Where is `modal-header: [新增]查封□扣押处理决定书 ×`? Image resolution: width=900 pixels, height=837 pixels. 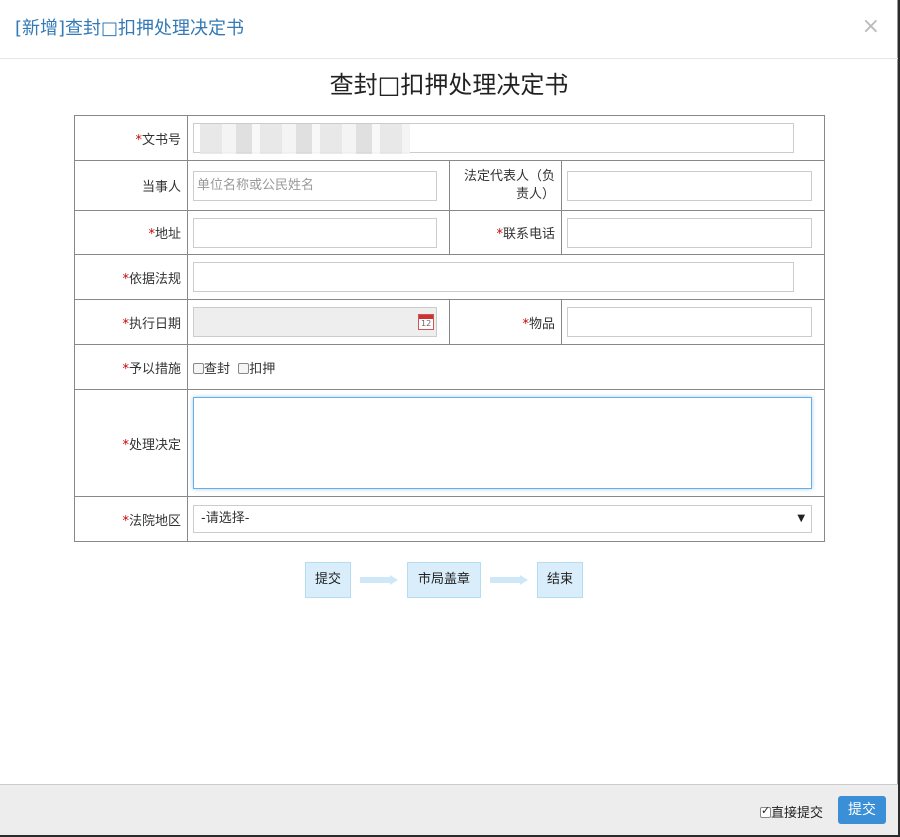
modal-header: [新增]查封□扣押处理决定书 × is located at coordinates (449, 29).